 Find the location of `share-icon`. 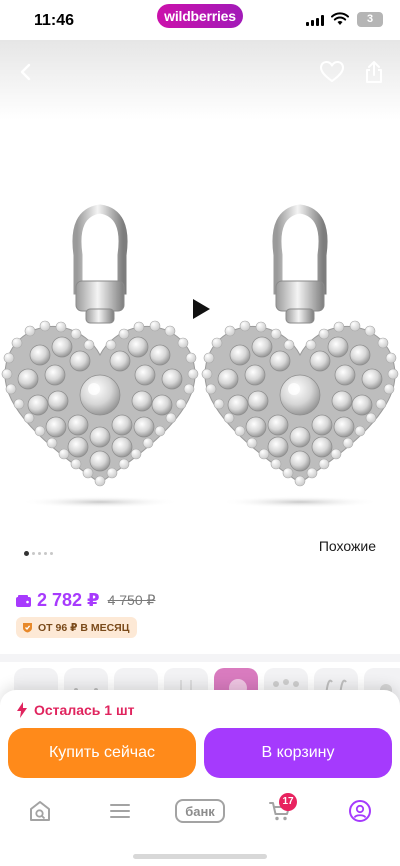

share-icon is located at coordinates (374, 72).